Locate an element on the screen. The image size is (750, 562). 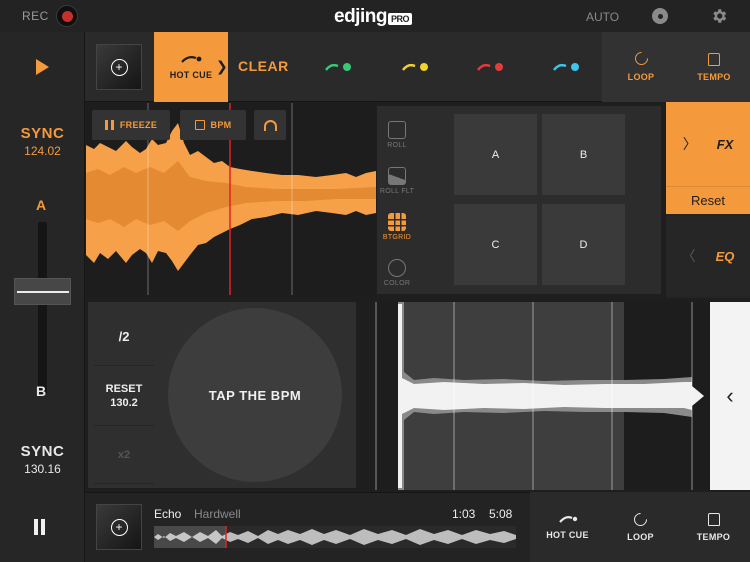
grid-icon is located at coordinates (397, 222).